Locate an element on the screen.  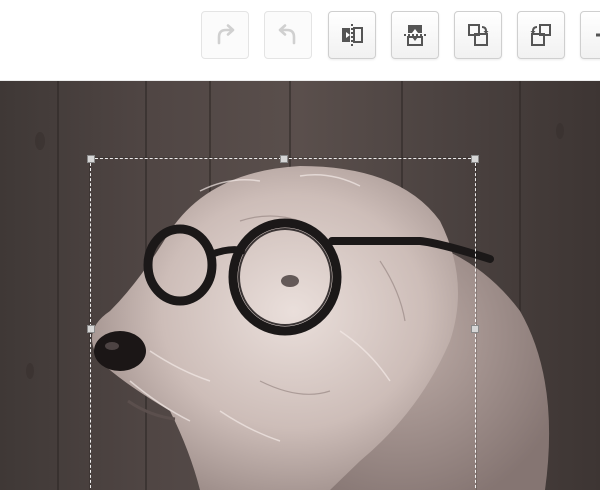
add-icon is located at coordinates (598, 35).